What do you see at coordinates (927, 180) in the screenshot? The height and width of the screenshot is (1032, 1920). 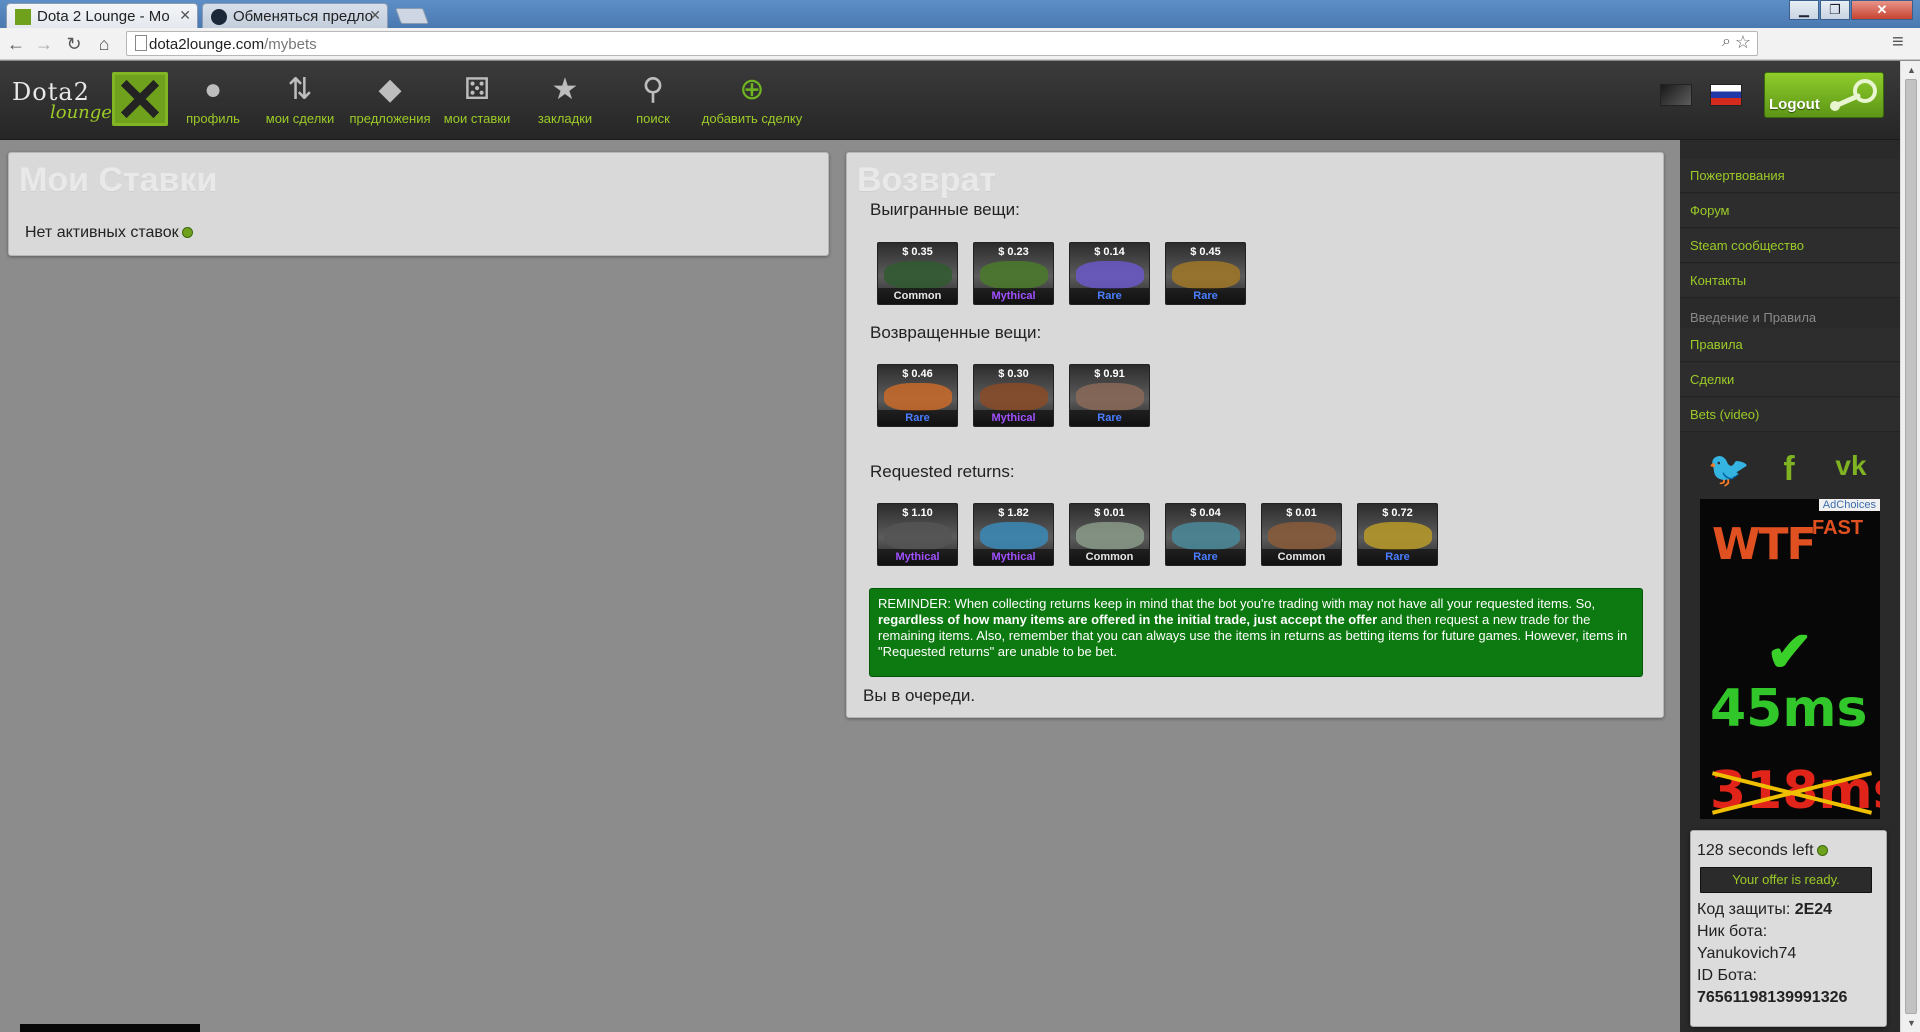 I see `panel-title: Возврат` at bounding box center [927, 180].